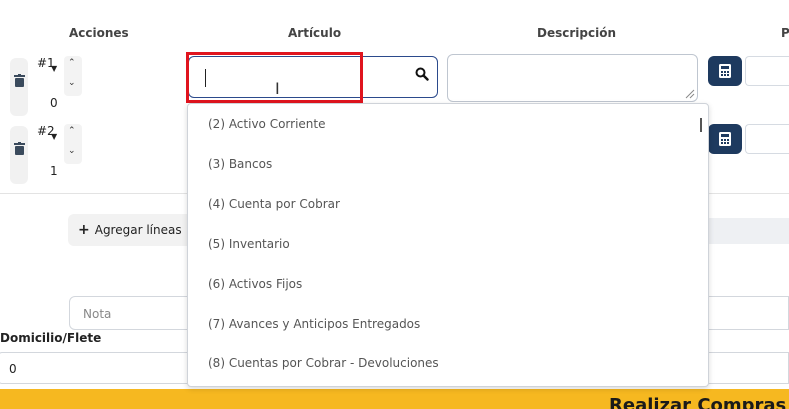  Describe the element at coordinates (54, 103) in the screenshot. I see `order-value: 0` at that location.